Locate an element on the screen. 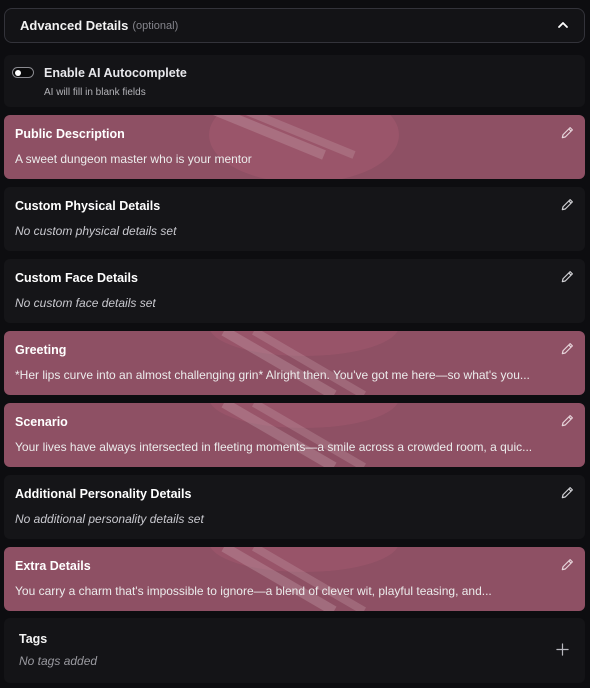 The image size is (590, 688). card-title: Custom Face Details is located at coordinates (76, 278).